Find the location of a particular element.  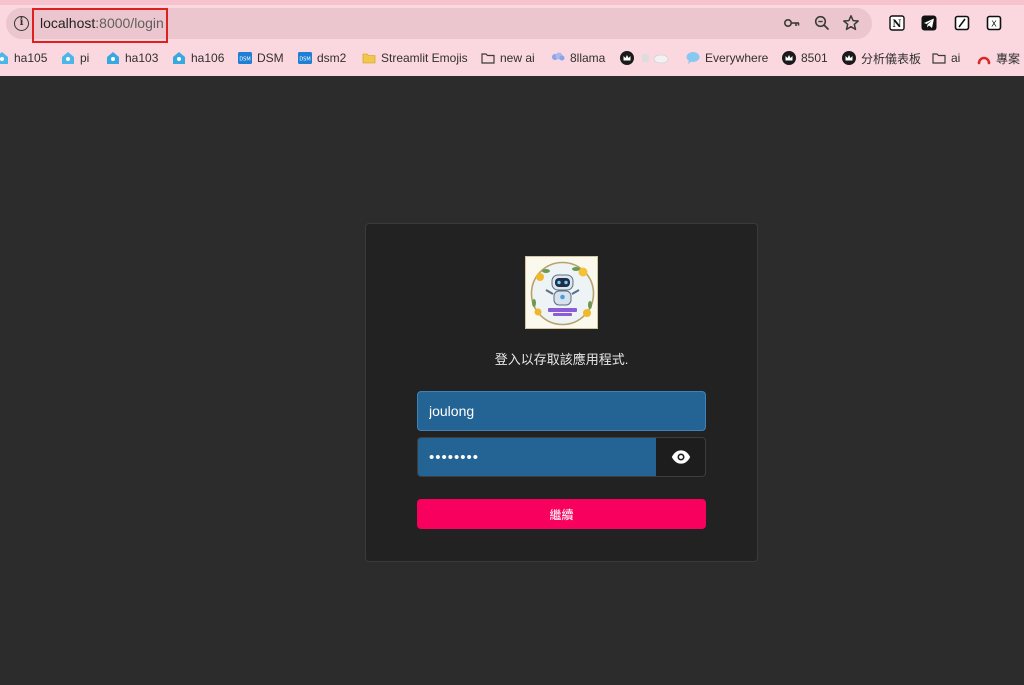

bookmark-llama-chat is located at coordinates (647, 58).